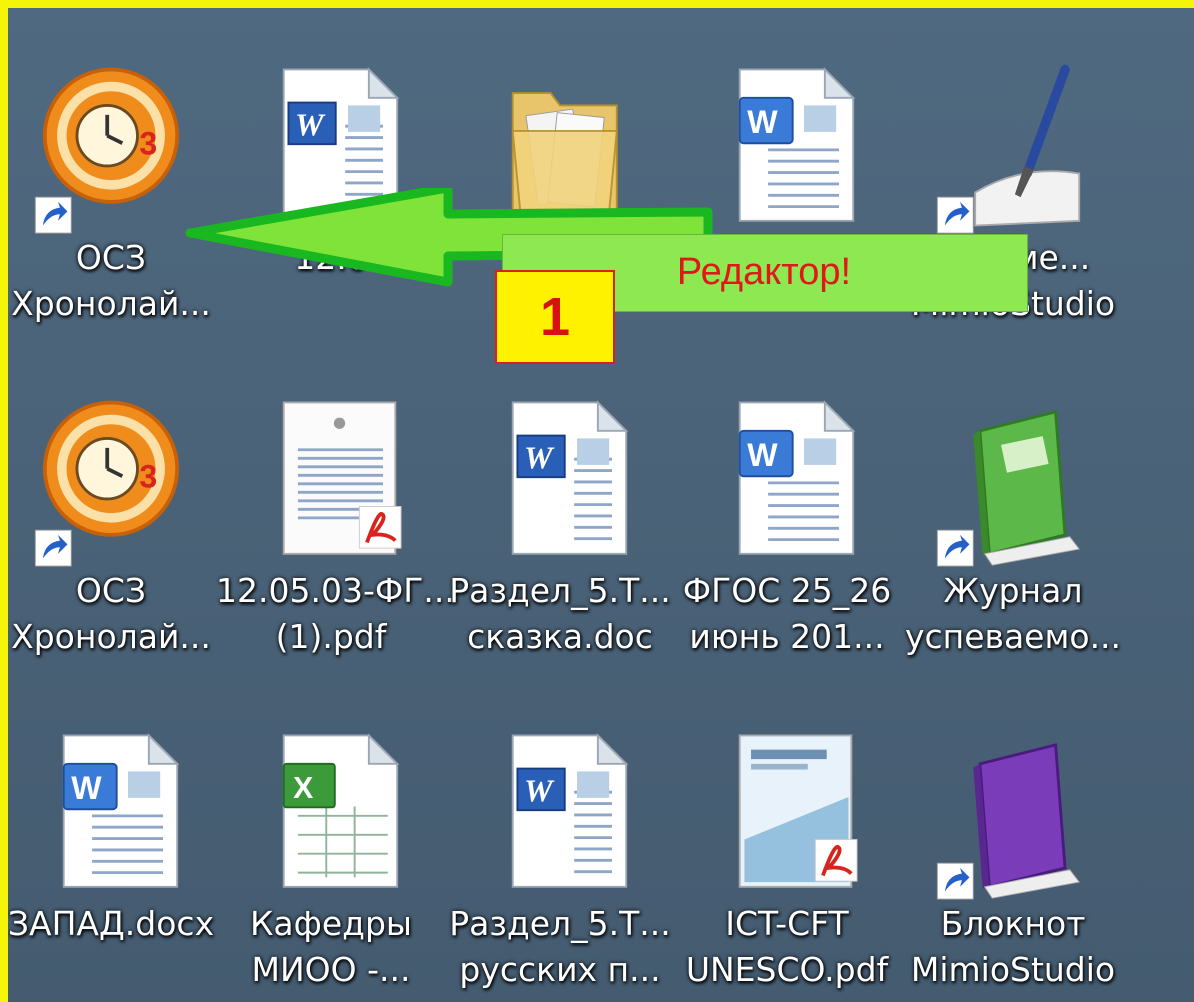  I want to click on icon-label-line1: Кафедры, so click(331, 923).